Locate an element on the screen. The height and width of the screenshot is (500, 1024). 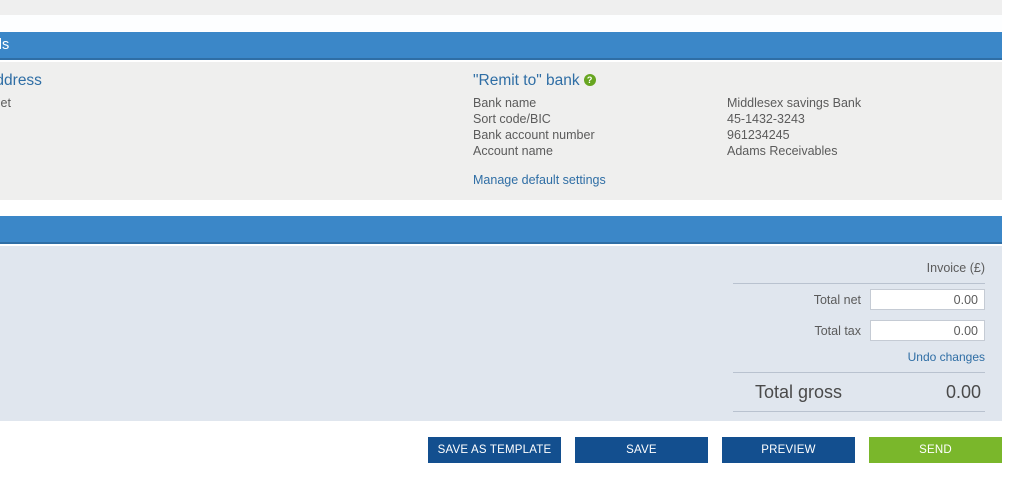
bank-detail-value: 961234245 is located at coordinates (758, 135).